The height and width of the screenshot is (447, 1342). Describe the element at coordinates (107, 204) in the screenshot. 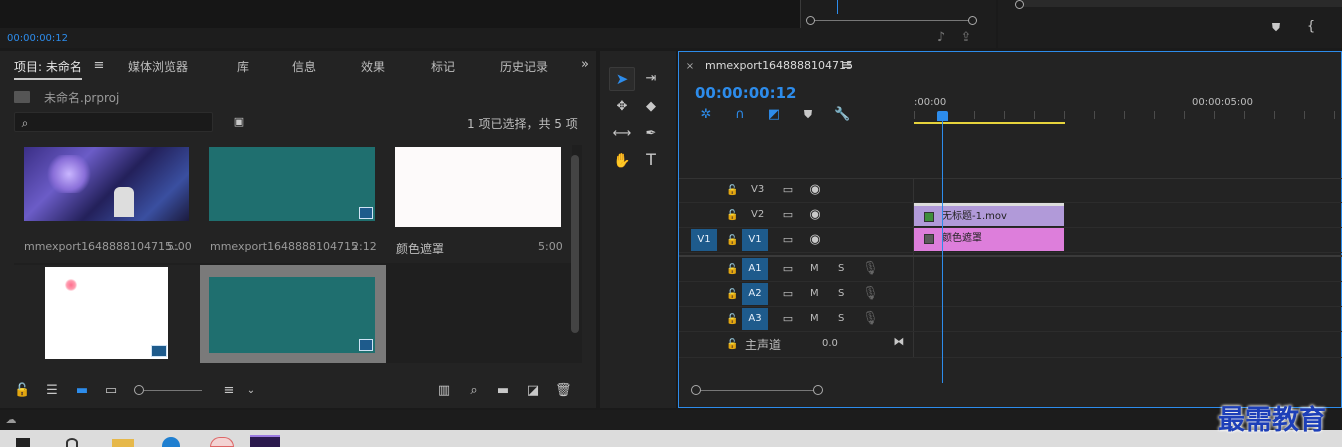

I see `project-item-clip1: mmexport1648888104715... 5:00` at that location.